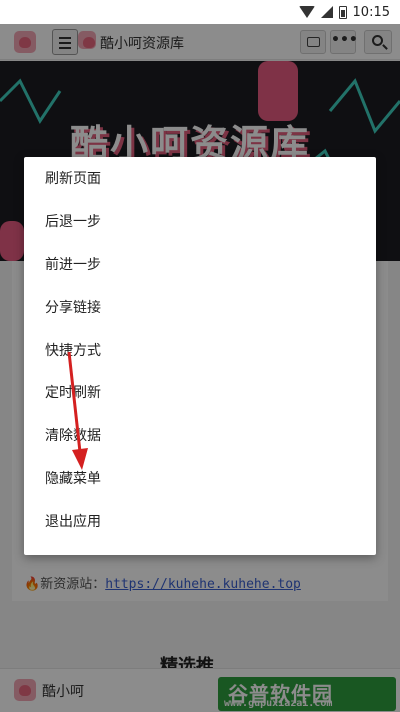  What do you see at coordinates (200, 12) in the screenshot?
I see `status-bar: 10:15` at bounding box center [200, 12].